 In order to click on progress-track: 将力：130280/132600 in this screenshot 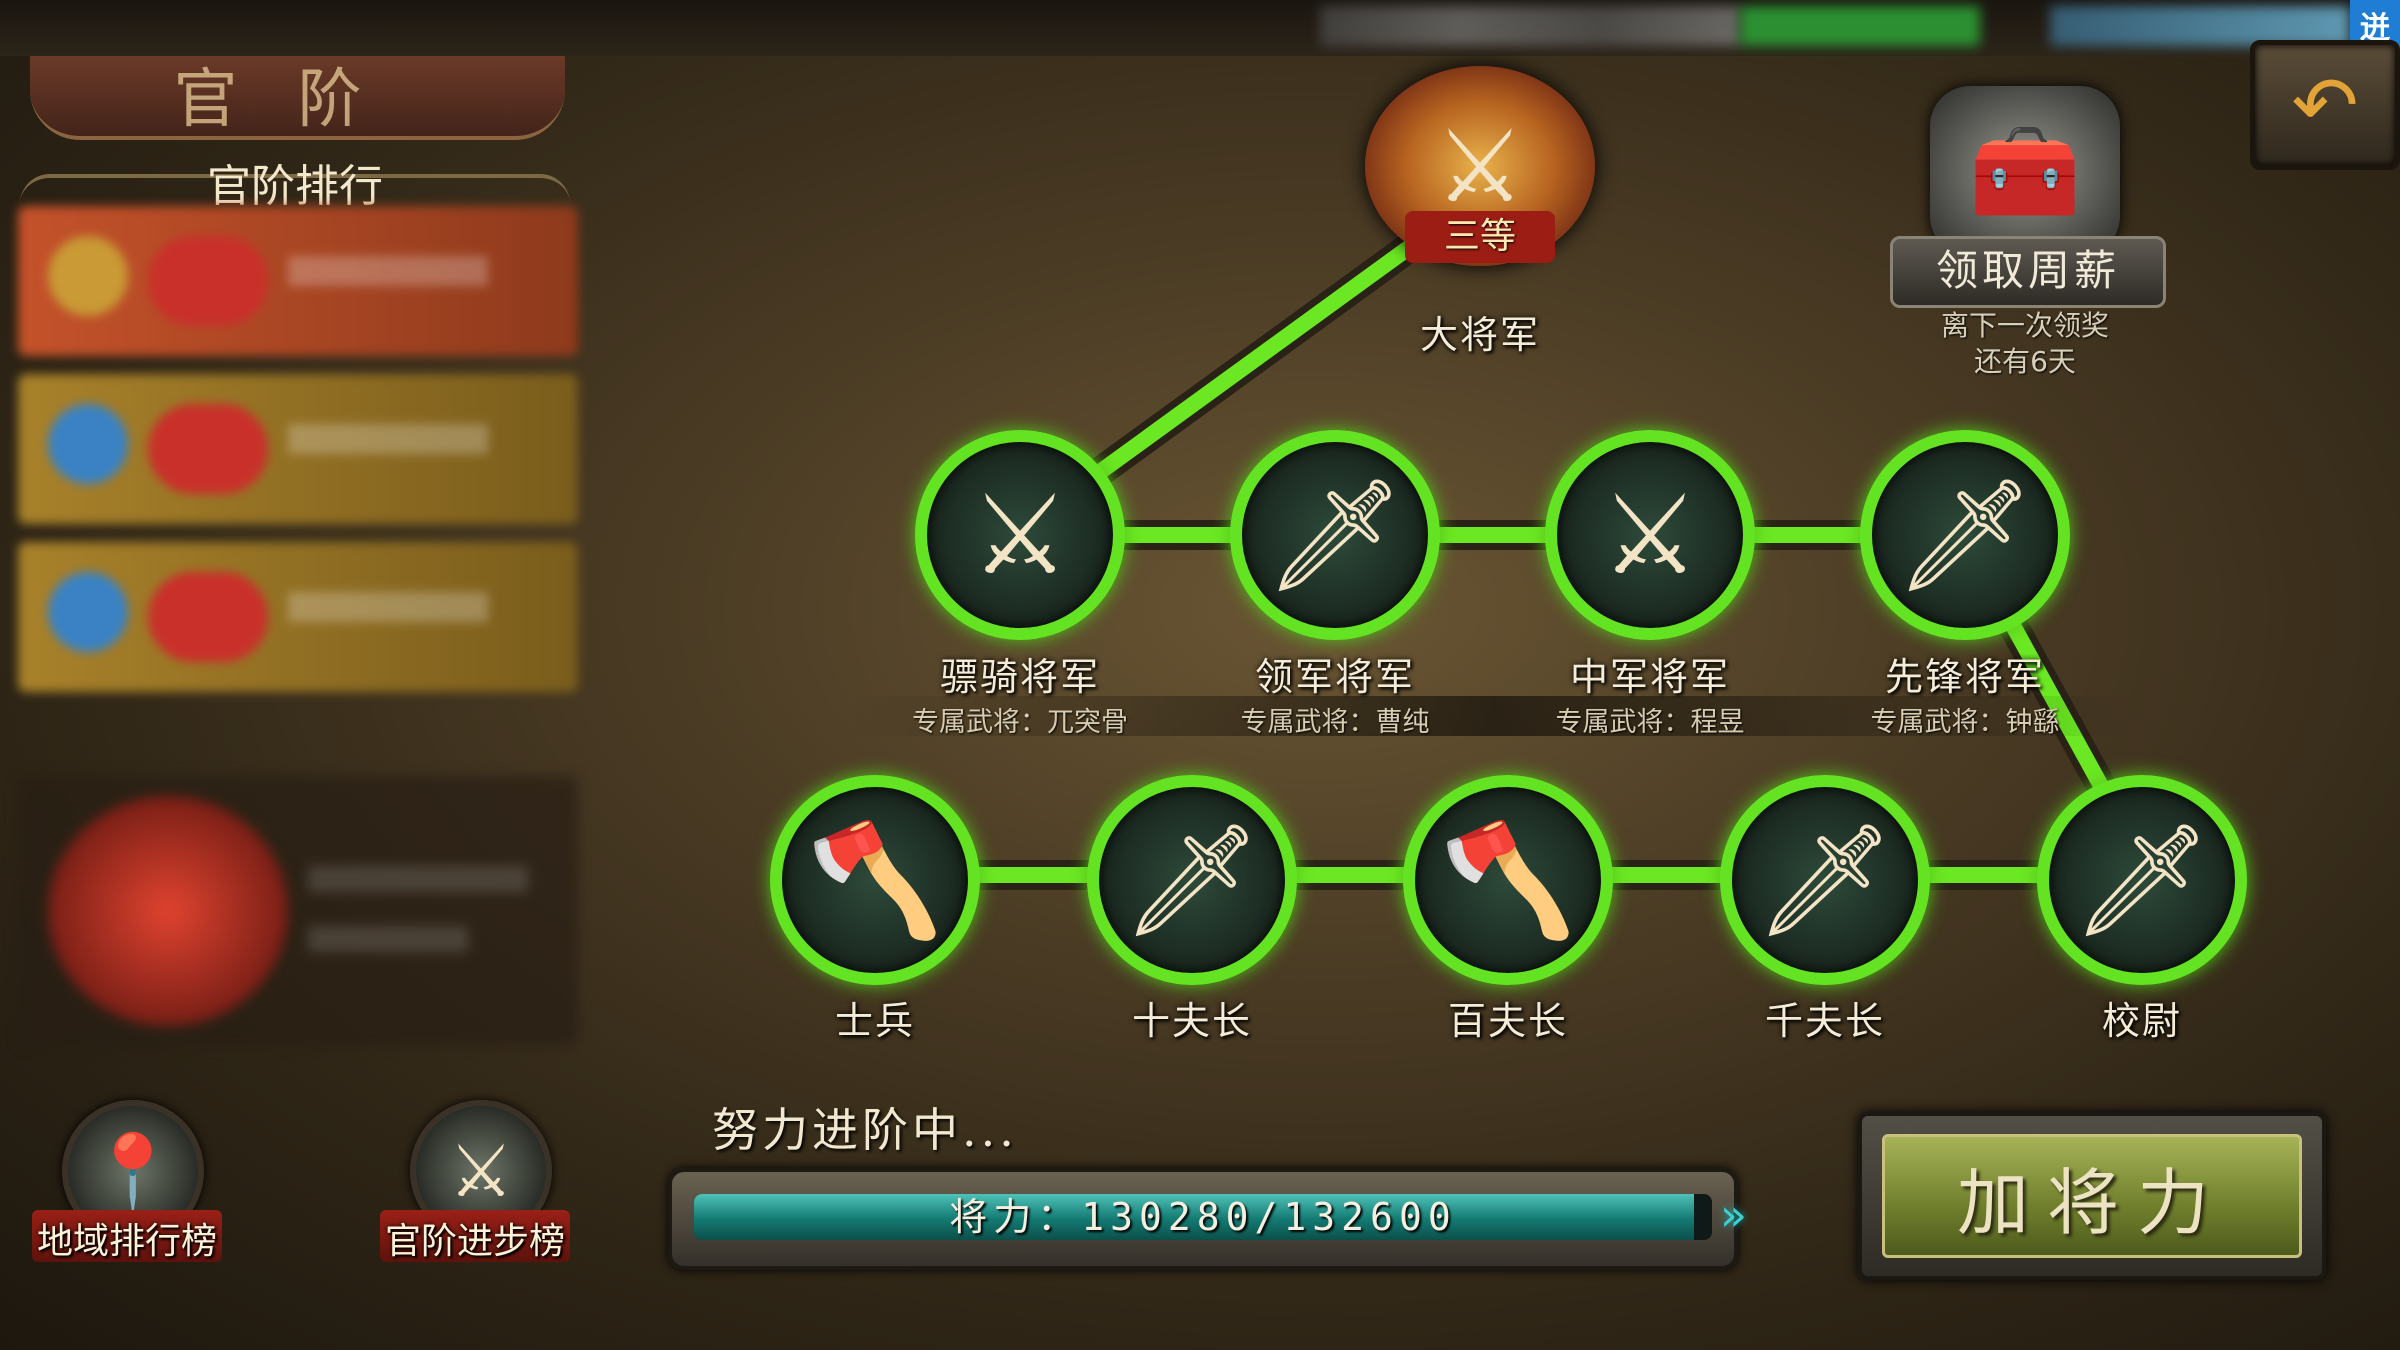, I will do `click(1203, 1217)`.